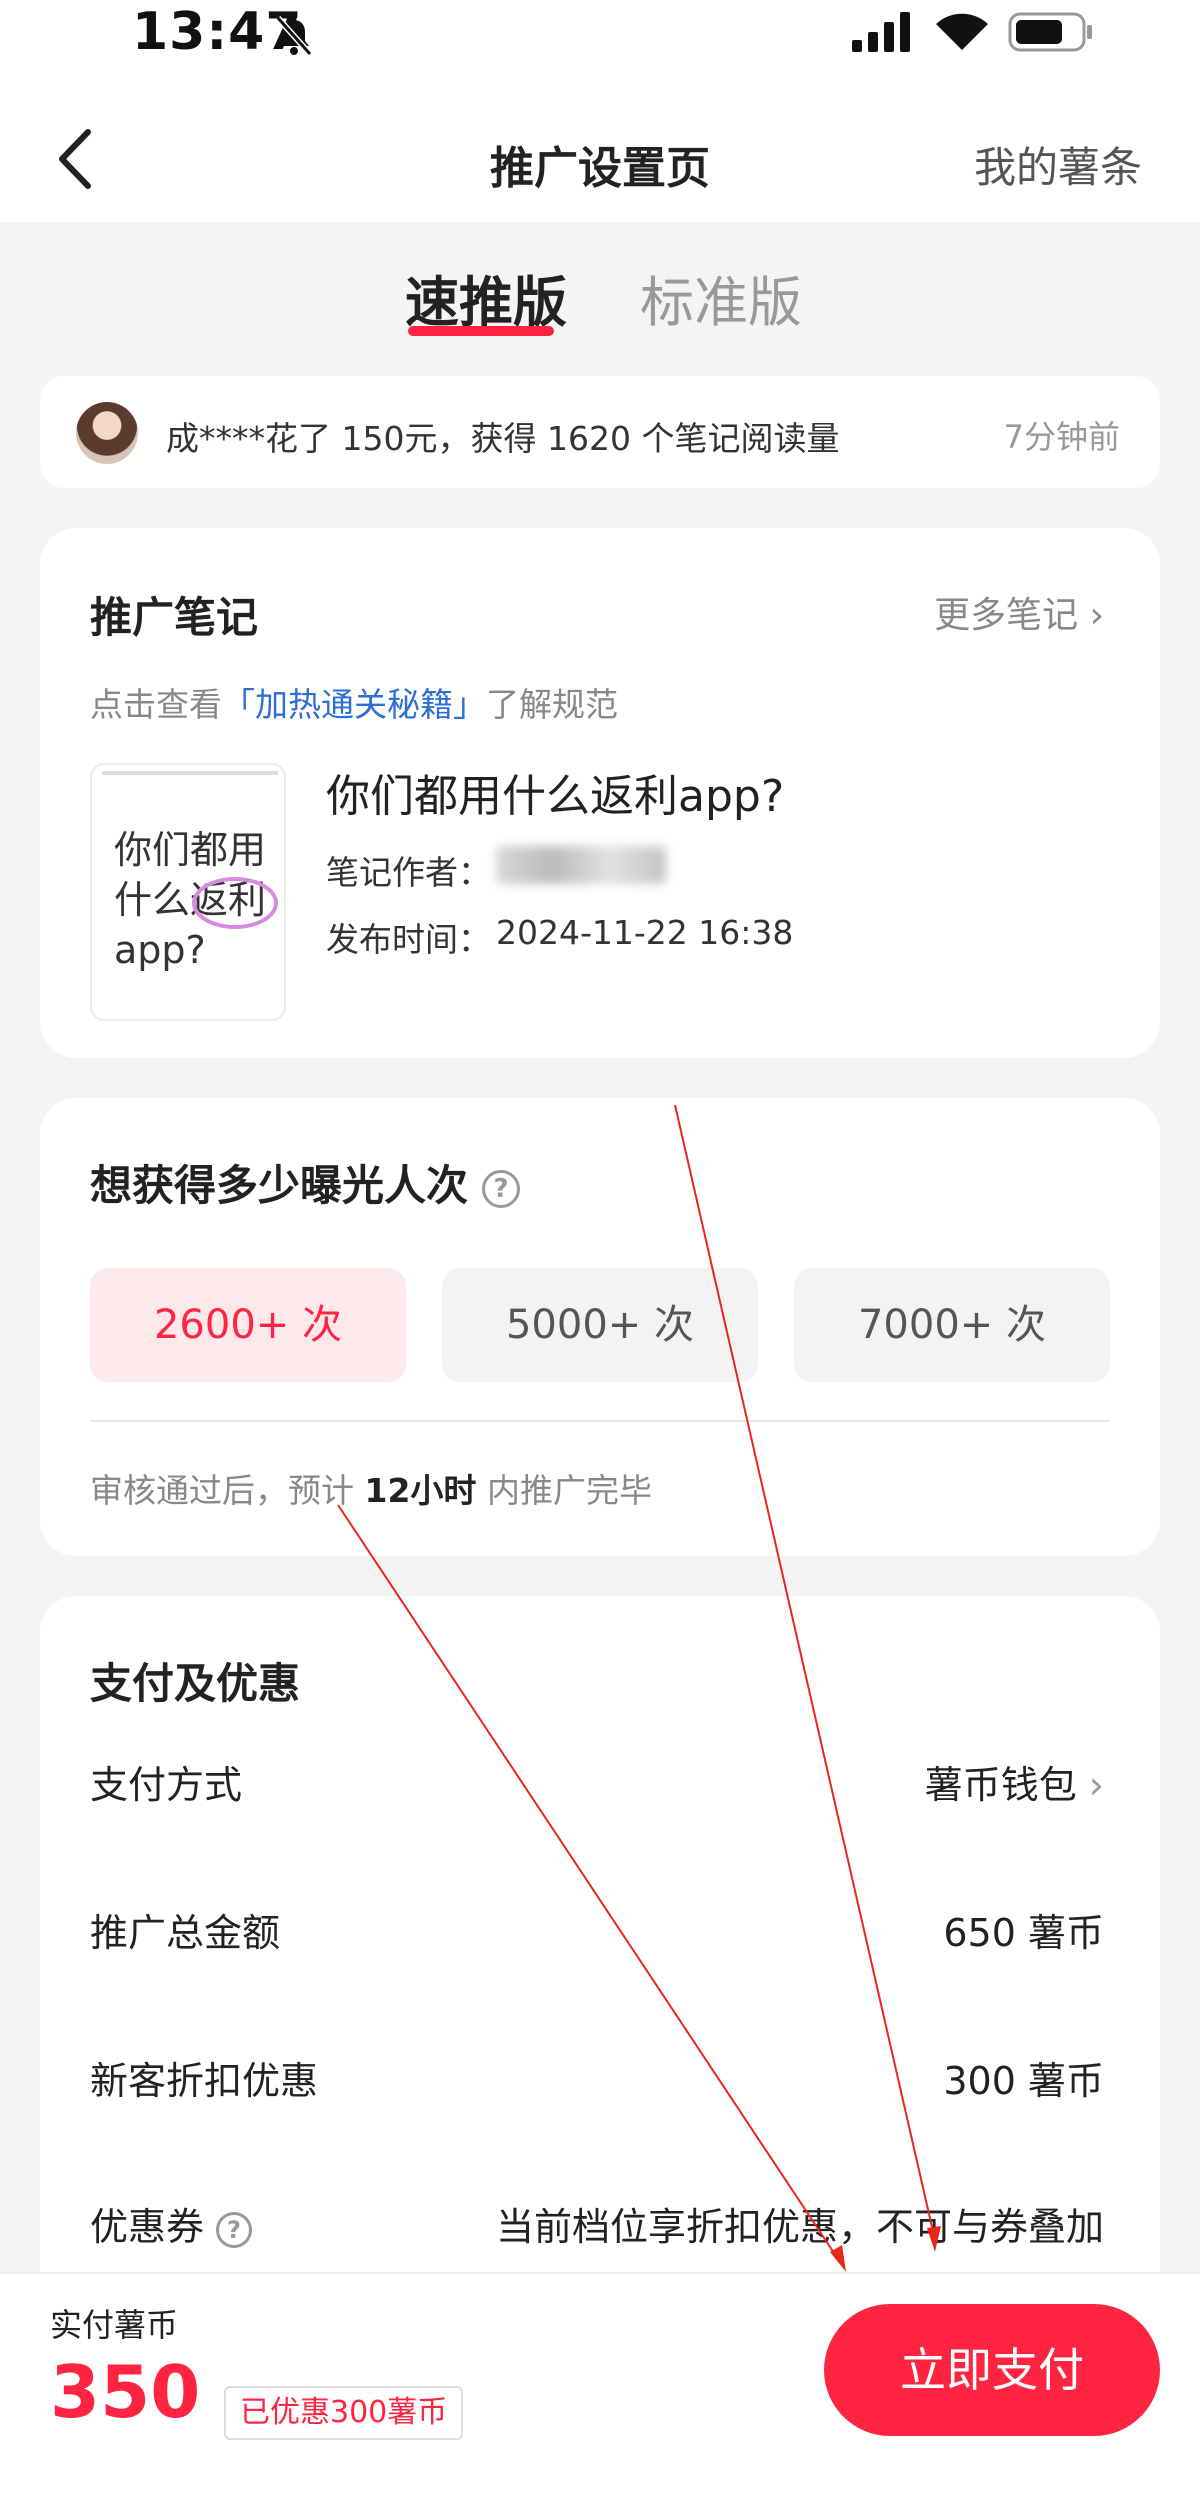  Describe the element at coordinates (1050, 32) in the screenshot. I see `battery-icon` at that location.